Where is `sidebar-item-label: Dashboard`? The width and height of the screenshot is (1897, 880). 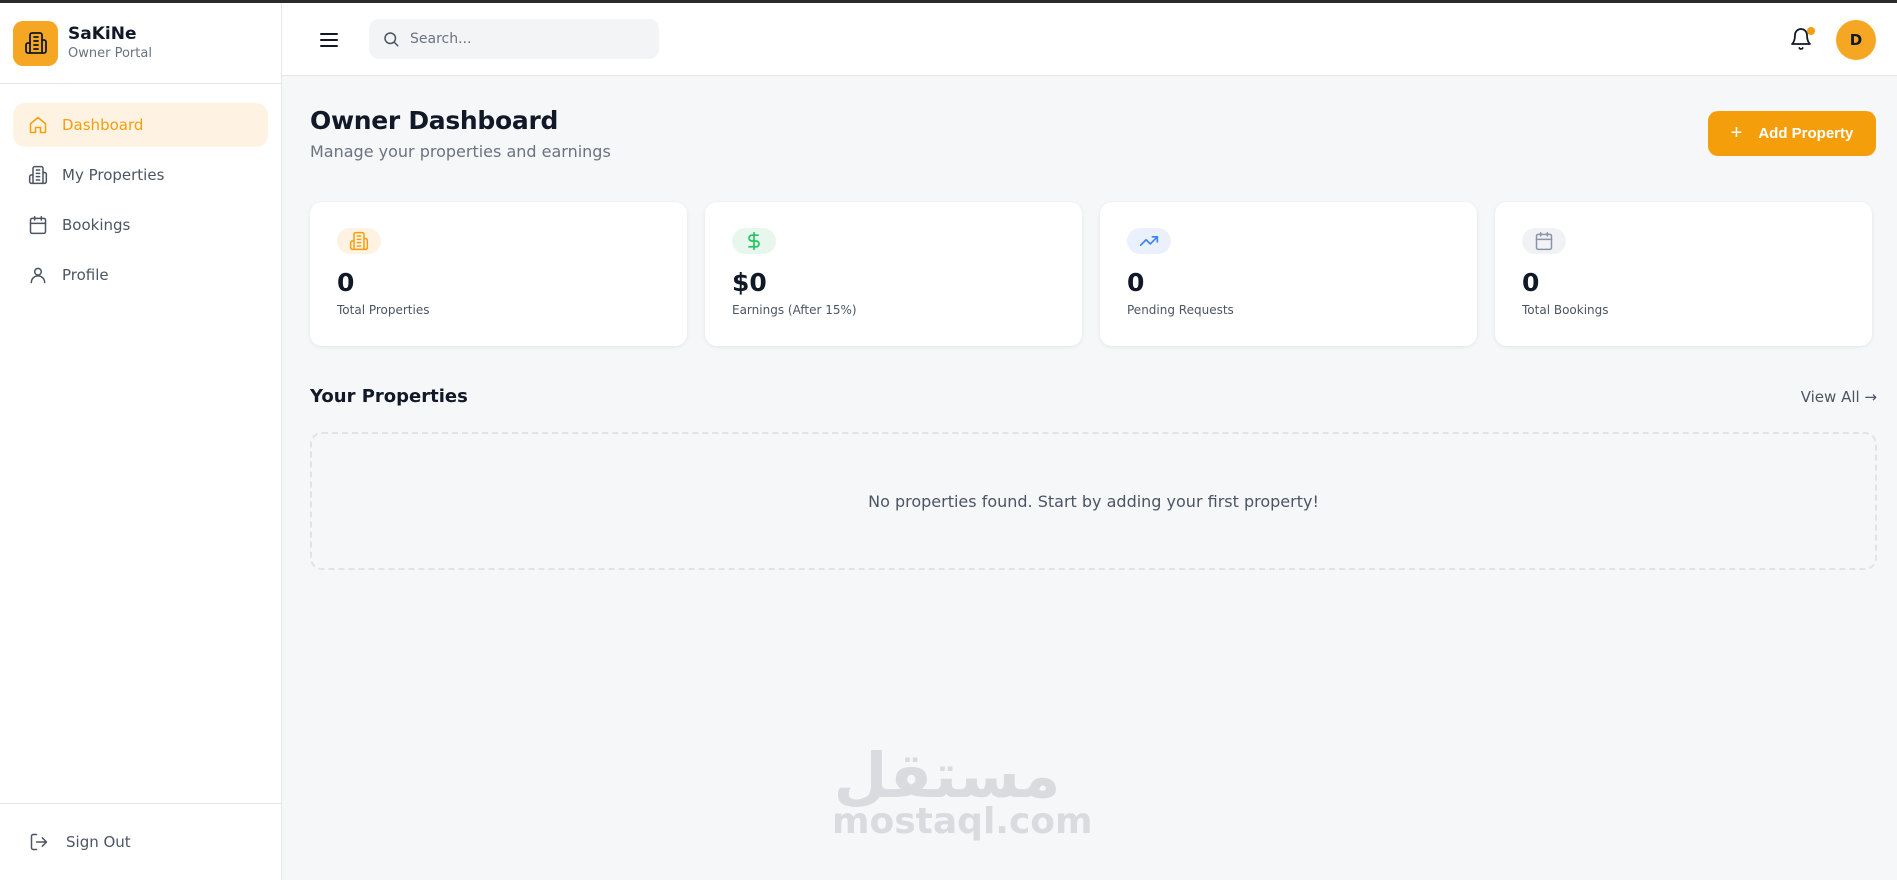
sidebar-item-label: Dashboard is located at coordinates (103, 125).